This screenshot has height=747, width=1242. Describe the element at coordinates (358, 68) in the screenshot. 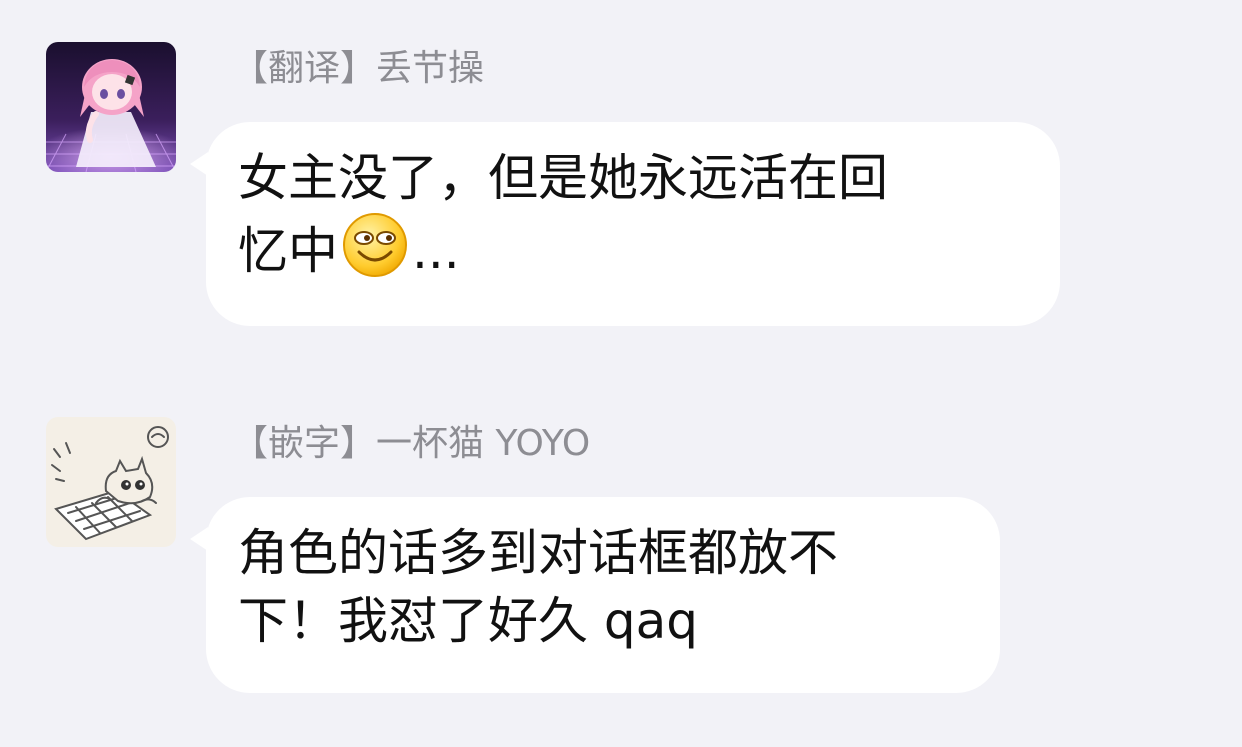

I see `sender-name: 【翻译】丢节操` at that location.